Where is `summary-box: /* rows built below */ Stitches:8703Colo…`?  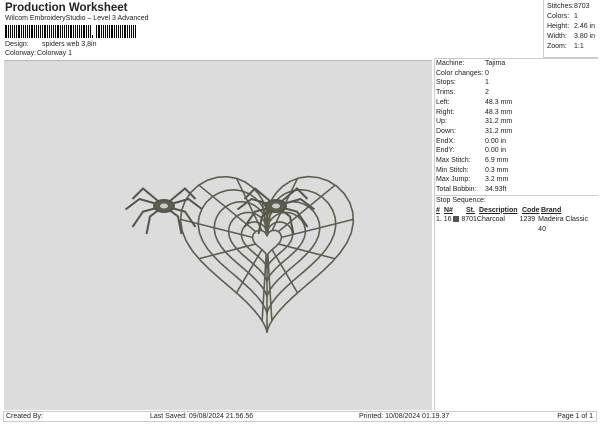 summary-box: /* rows built below */ Stitches:8703Colo… is located at coordinates (570, 29).